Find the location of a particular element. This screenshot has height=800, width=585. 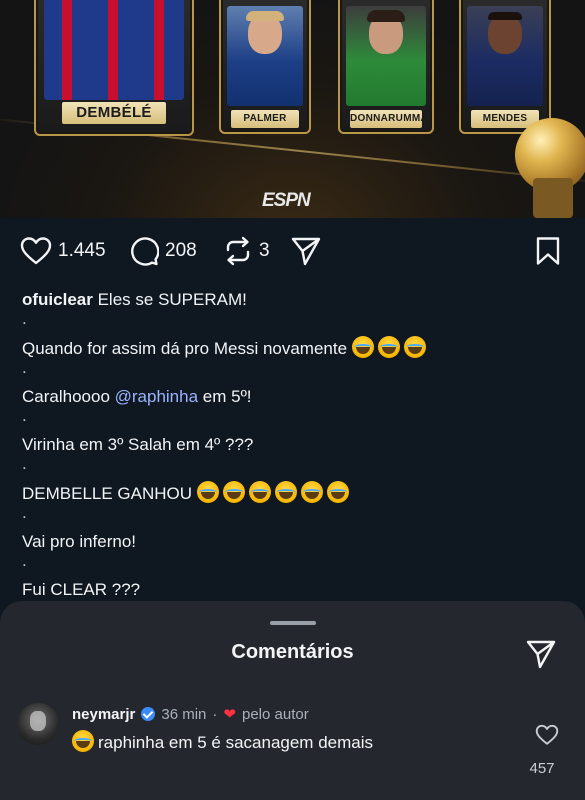

comment-like-count: 457 is located at coordinates (542, 768).